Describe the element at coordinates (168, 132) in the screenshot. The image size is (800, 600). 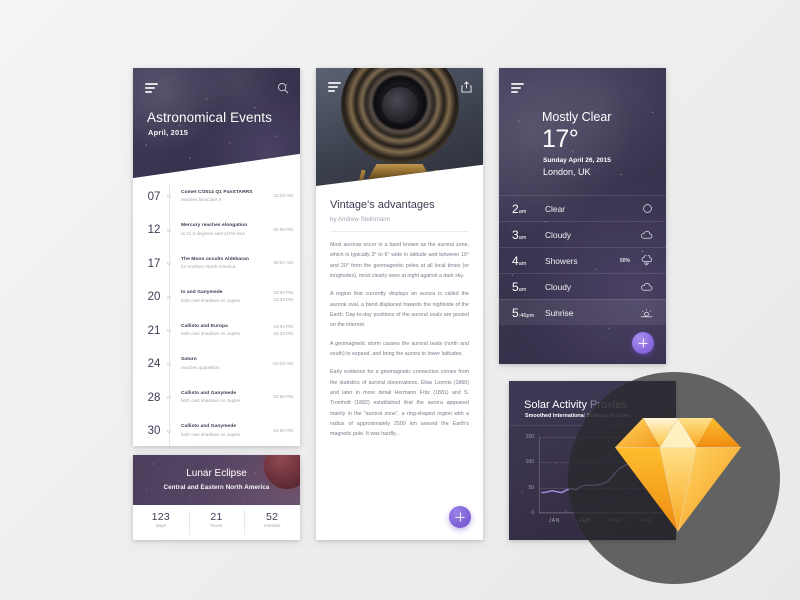
I see `page-subtitle: April, 2015` at that location.